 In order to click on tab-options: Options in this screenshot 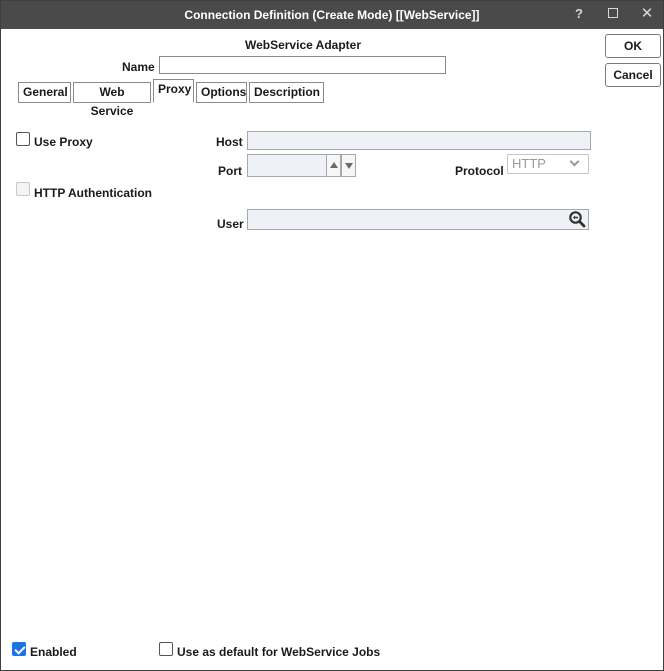, I will do `click(221, 92)`.